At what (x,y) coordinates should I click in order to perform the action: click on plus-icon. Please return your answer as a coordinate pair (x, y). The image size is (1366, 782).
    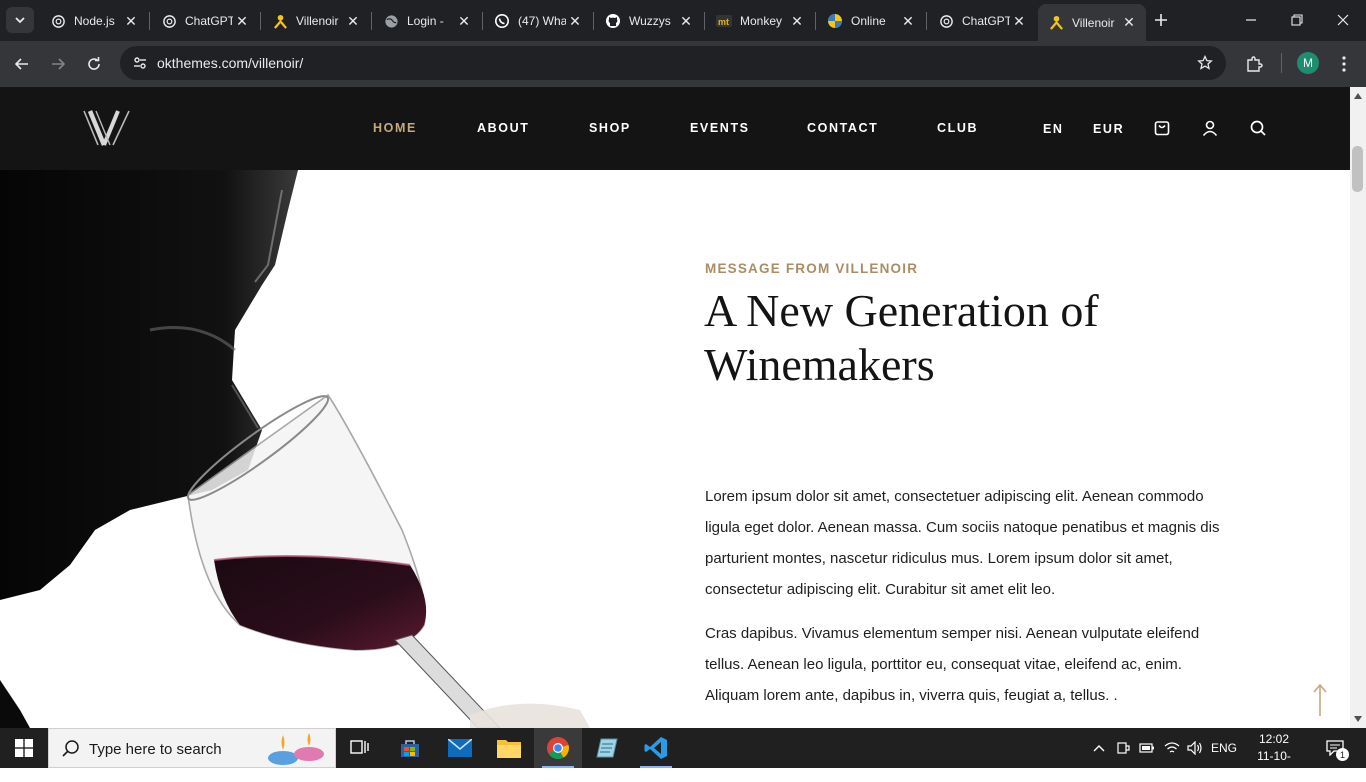
    Looking at the image, I should click on (1161, 20).